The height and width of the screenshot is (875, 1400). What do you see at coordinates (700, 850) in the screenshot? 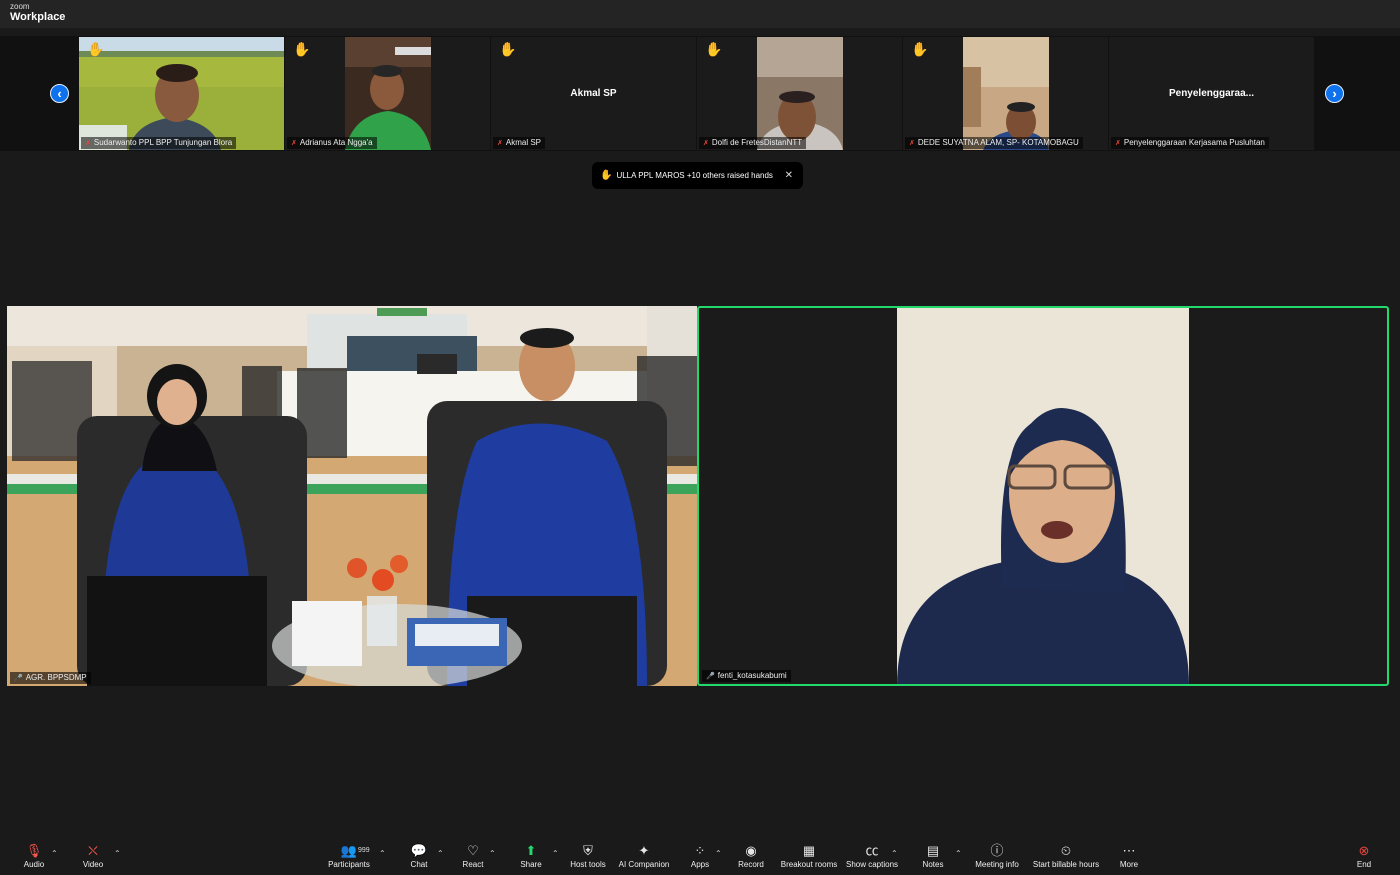
I see `apps-icon: ⁘` at bounding box center [700, 850].